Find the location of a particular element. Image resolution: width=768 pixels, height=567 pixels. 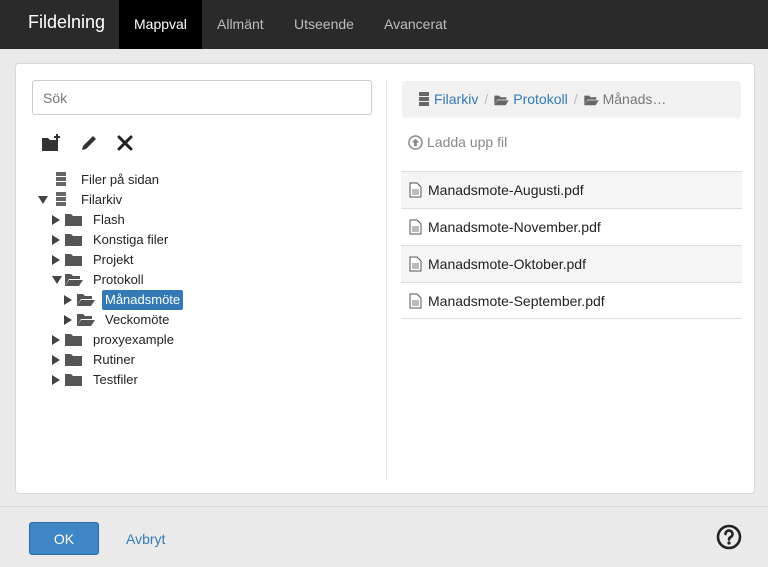

ok-button: OK is located at coordinates (64, 538).